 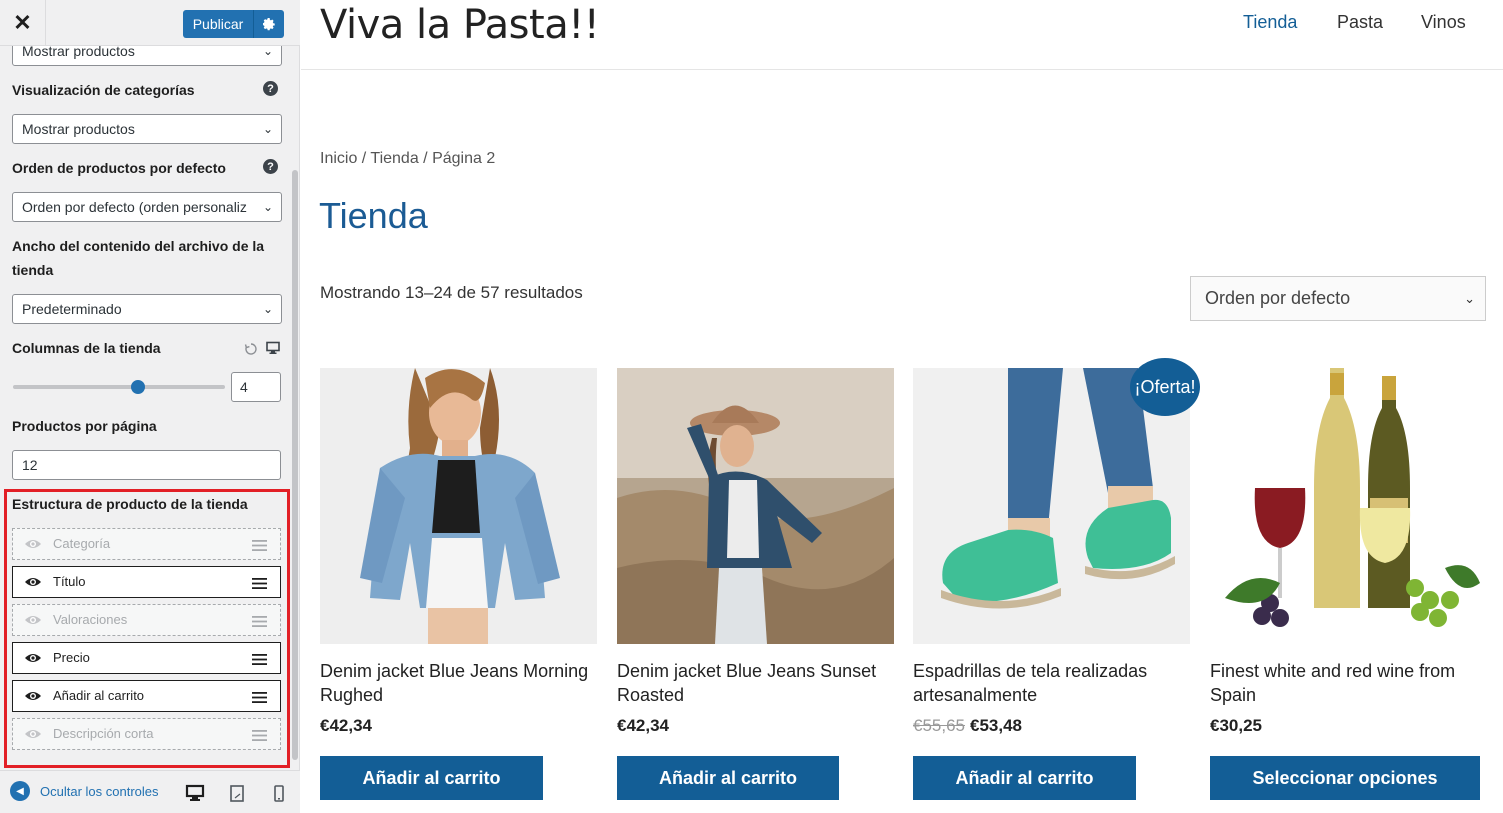 What do you see at coordinates (1360, 22) in the screenshot?
I see `nav-item-pasta: Pasta` at bounding box center [1360, 22].